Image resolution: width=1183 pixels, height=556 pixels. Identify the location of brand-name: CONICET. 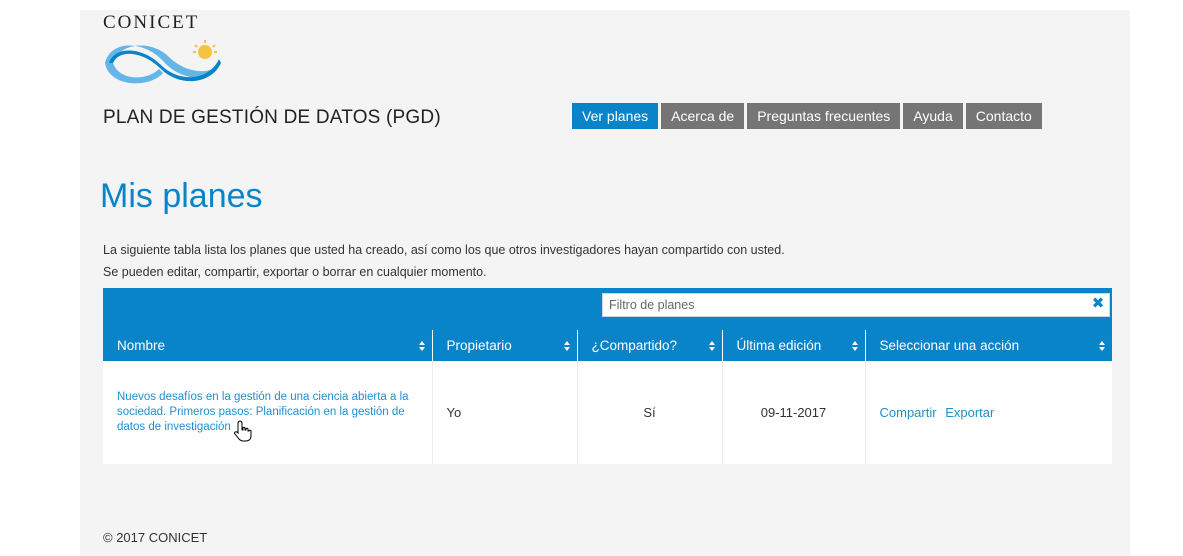
(151, 22).